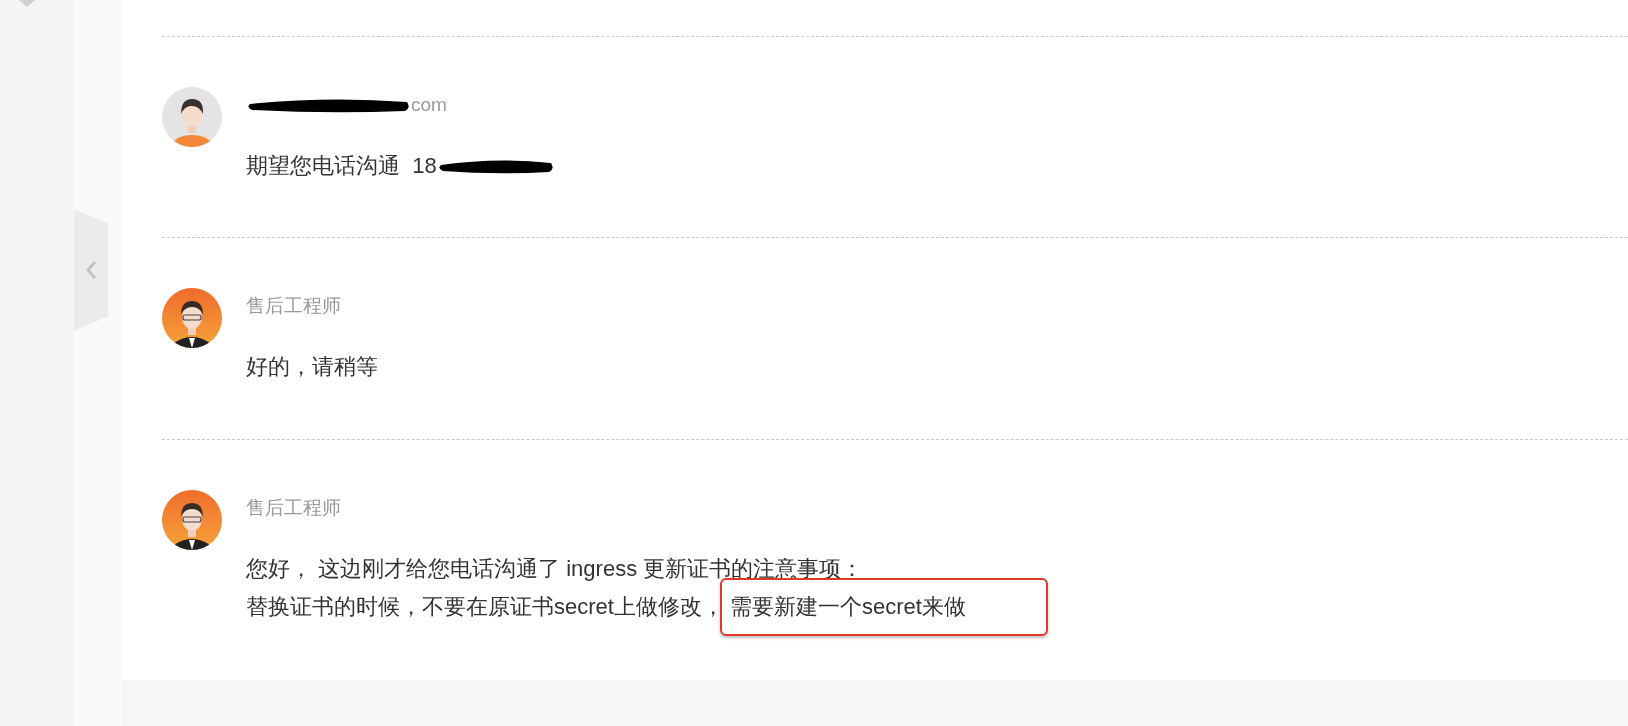  Describe the element at coordinates (312, 367) in the screenshot. I see `message-text: 好的，请稍等` at that location.